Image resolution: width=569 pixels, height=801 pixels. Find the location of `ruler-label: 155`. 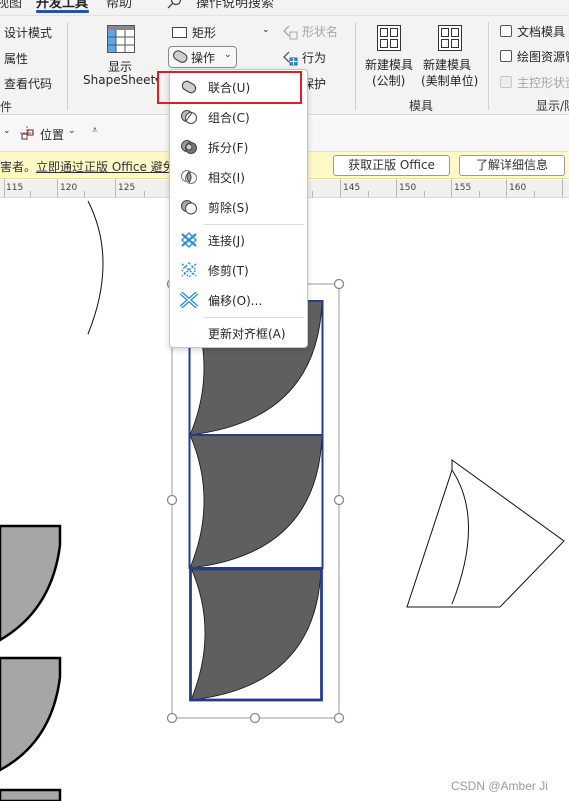

ruler-label: 155 is located at coordinates (463, 188).